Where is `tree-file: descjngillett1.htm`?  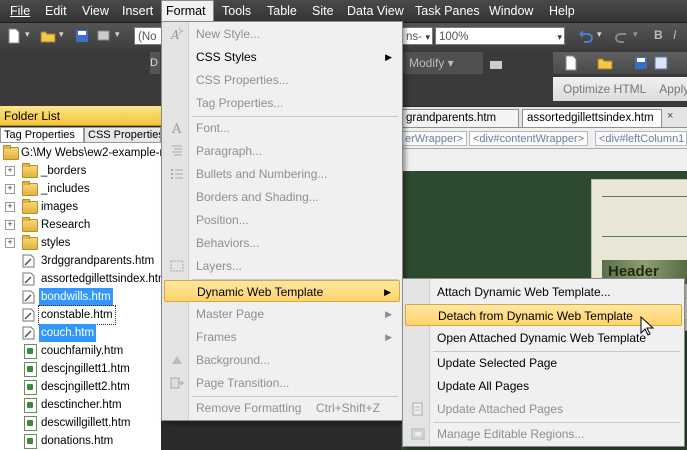 tree-file: descjngillett1.htm is located at coordinates (80, 369).